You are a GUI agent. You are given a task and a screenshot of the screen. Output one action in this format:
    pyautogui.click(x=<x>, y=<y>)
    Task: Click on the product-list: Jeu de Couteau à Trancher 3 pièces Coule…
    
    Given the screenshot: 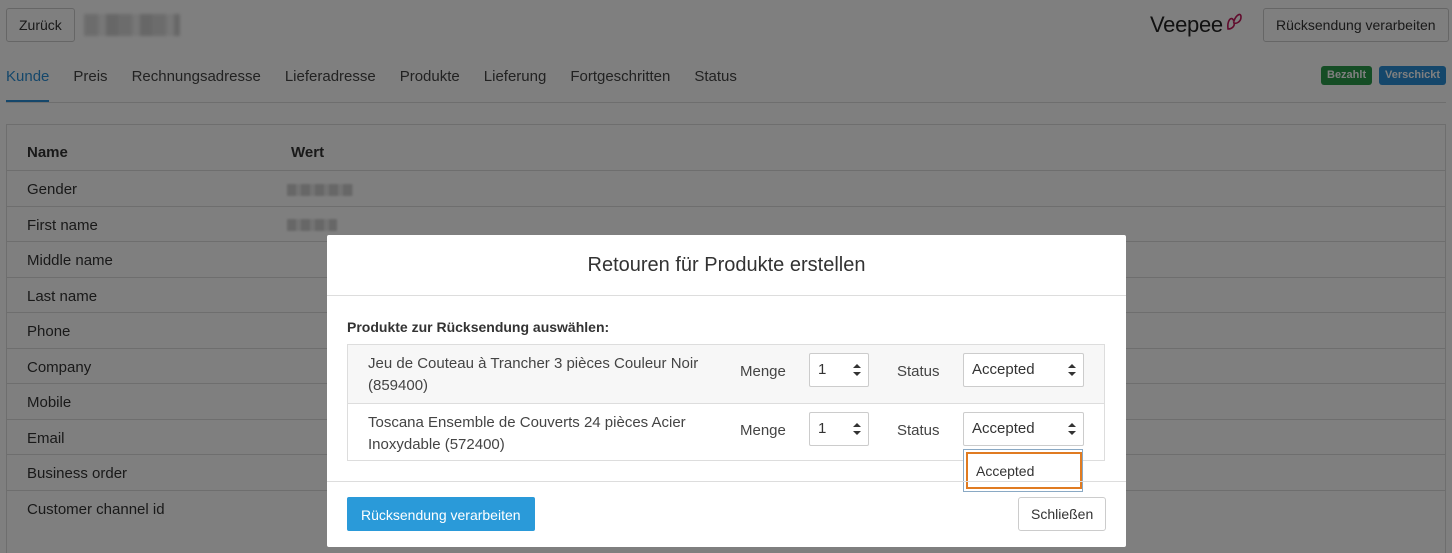 What is the action you would take?
    pyautogui.click(x=726, y=402)
    